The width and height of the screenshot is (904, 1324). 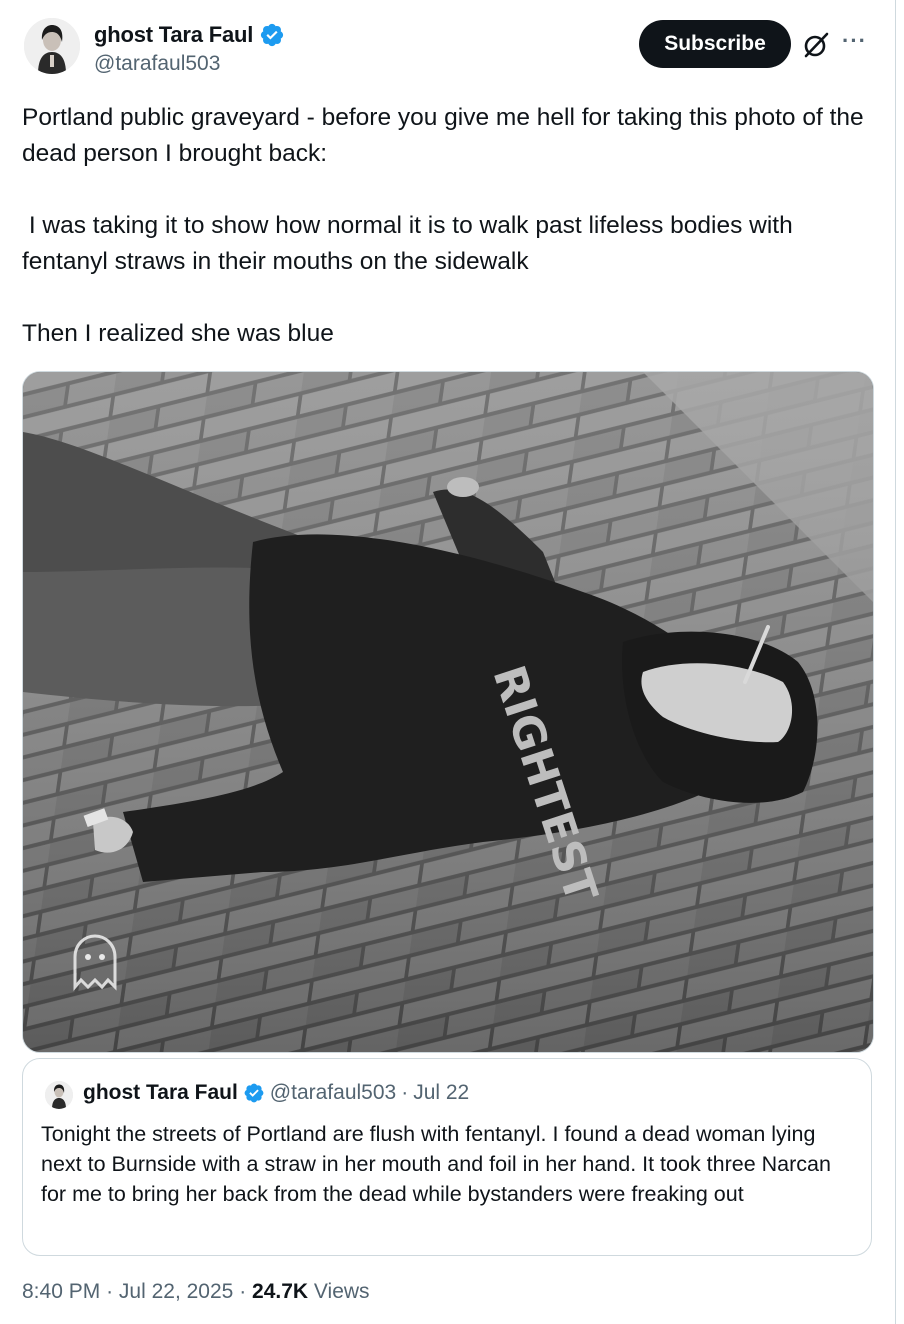 What do you see at coordinates (160, 1093) in the screenshot?
I see `quoted-author-name: ghost Tara Faul` at bounding box center [160, 1093].